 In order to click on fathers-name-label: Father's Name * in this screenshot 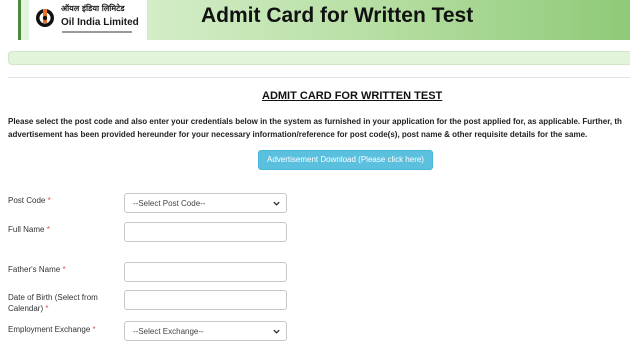, I will do `click(37, 269)`.